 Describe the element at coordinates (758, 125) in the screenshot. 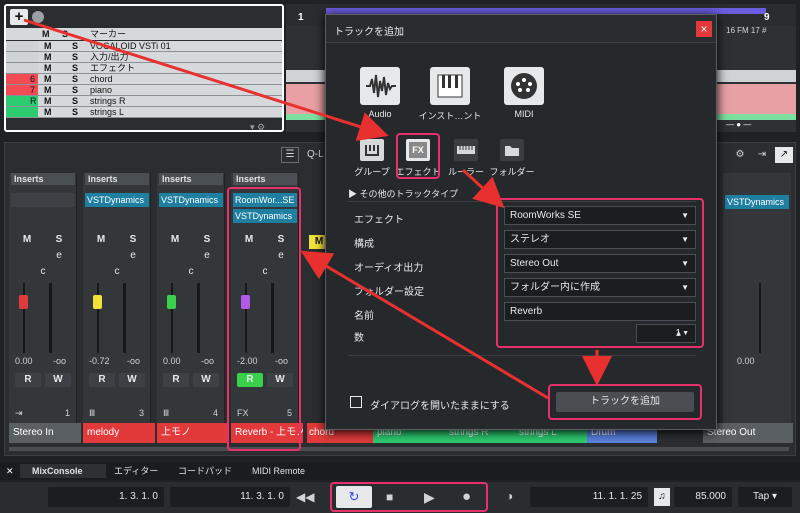

I see `zoom-slider: — ● —` at that location.